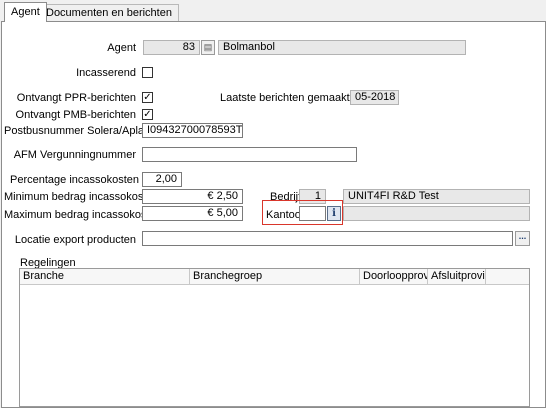  What do you see at coordinates (327, 238) in the screenshot?
I see `locatie-field` at bounding box center [327, 238].